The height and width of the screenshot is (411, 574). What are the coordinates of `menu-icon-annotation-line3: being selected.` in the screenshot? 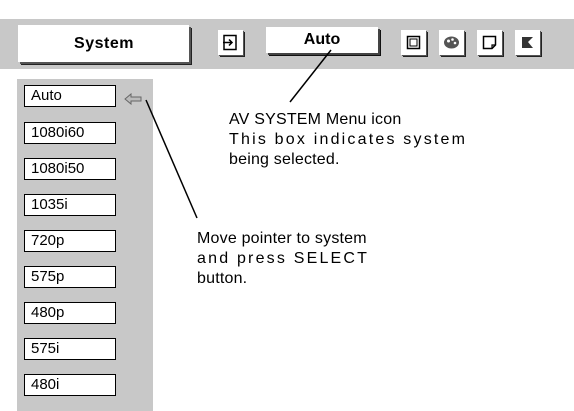 It's located at (284, 159).